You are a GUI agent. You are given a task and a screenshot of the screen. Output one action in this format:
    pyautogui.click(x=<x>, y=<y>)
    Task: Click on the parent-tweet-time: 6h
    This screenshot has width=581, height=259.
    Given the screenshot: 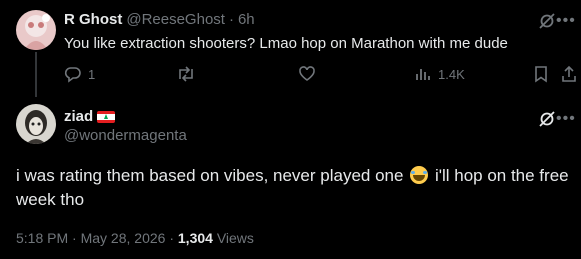 What is the action you would take?
    pyautogui.click(x=246, y=19)
    